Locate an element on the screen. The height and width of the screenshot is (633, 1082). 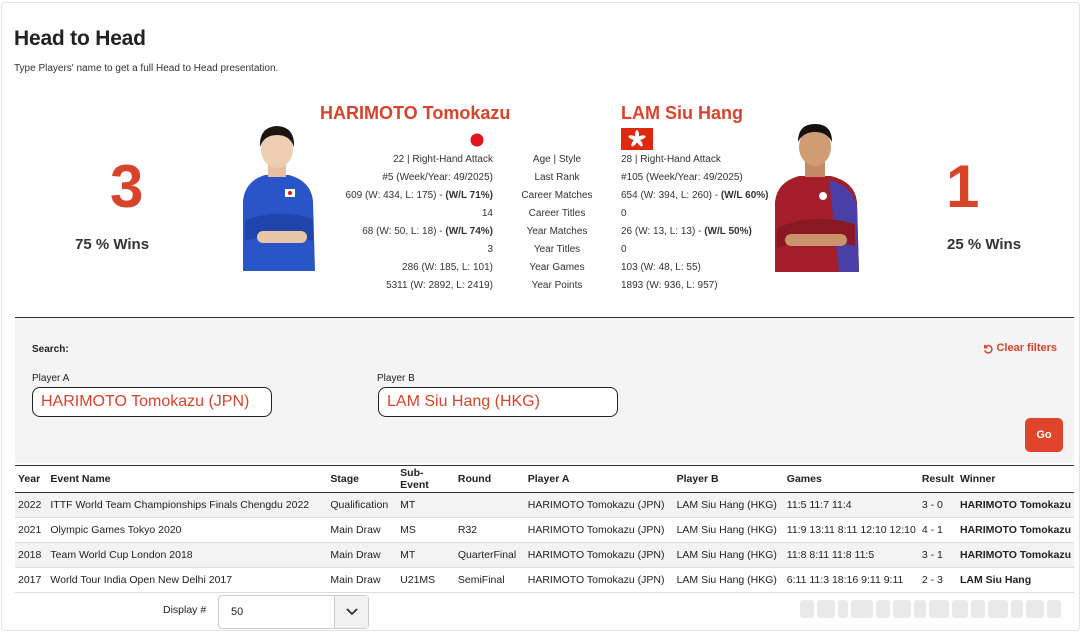
japan-flag-icon is located at coordinates (477, 140).